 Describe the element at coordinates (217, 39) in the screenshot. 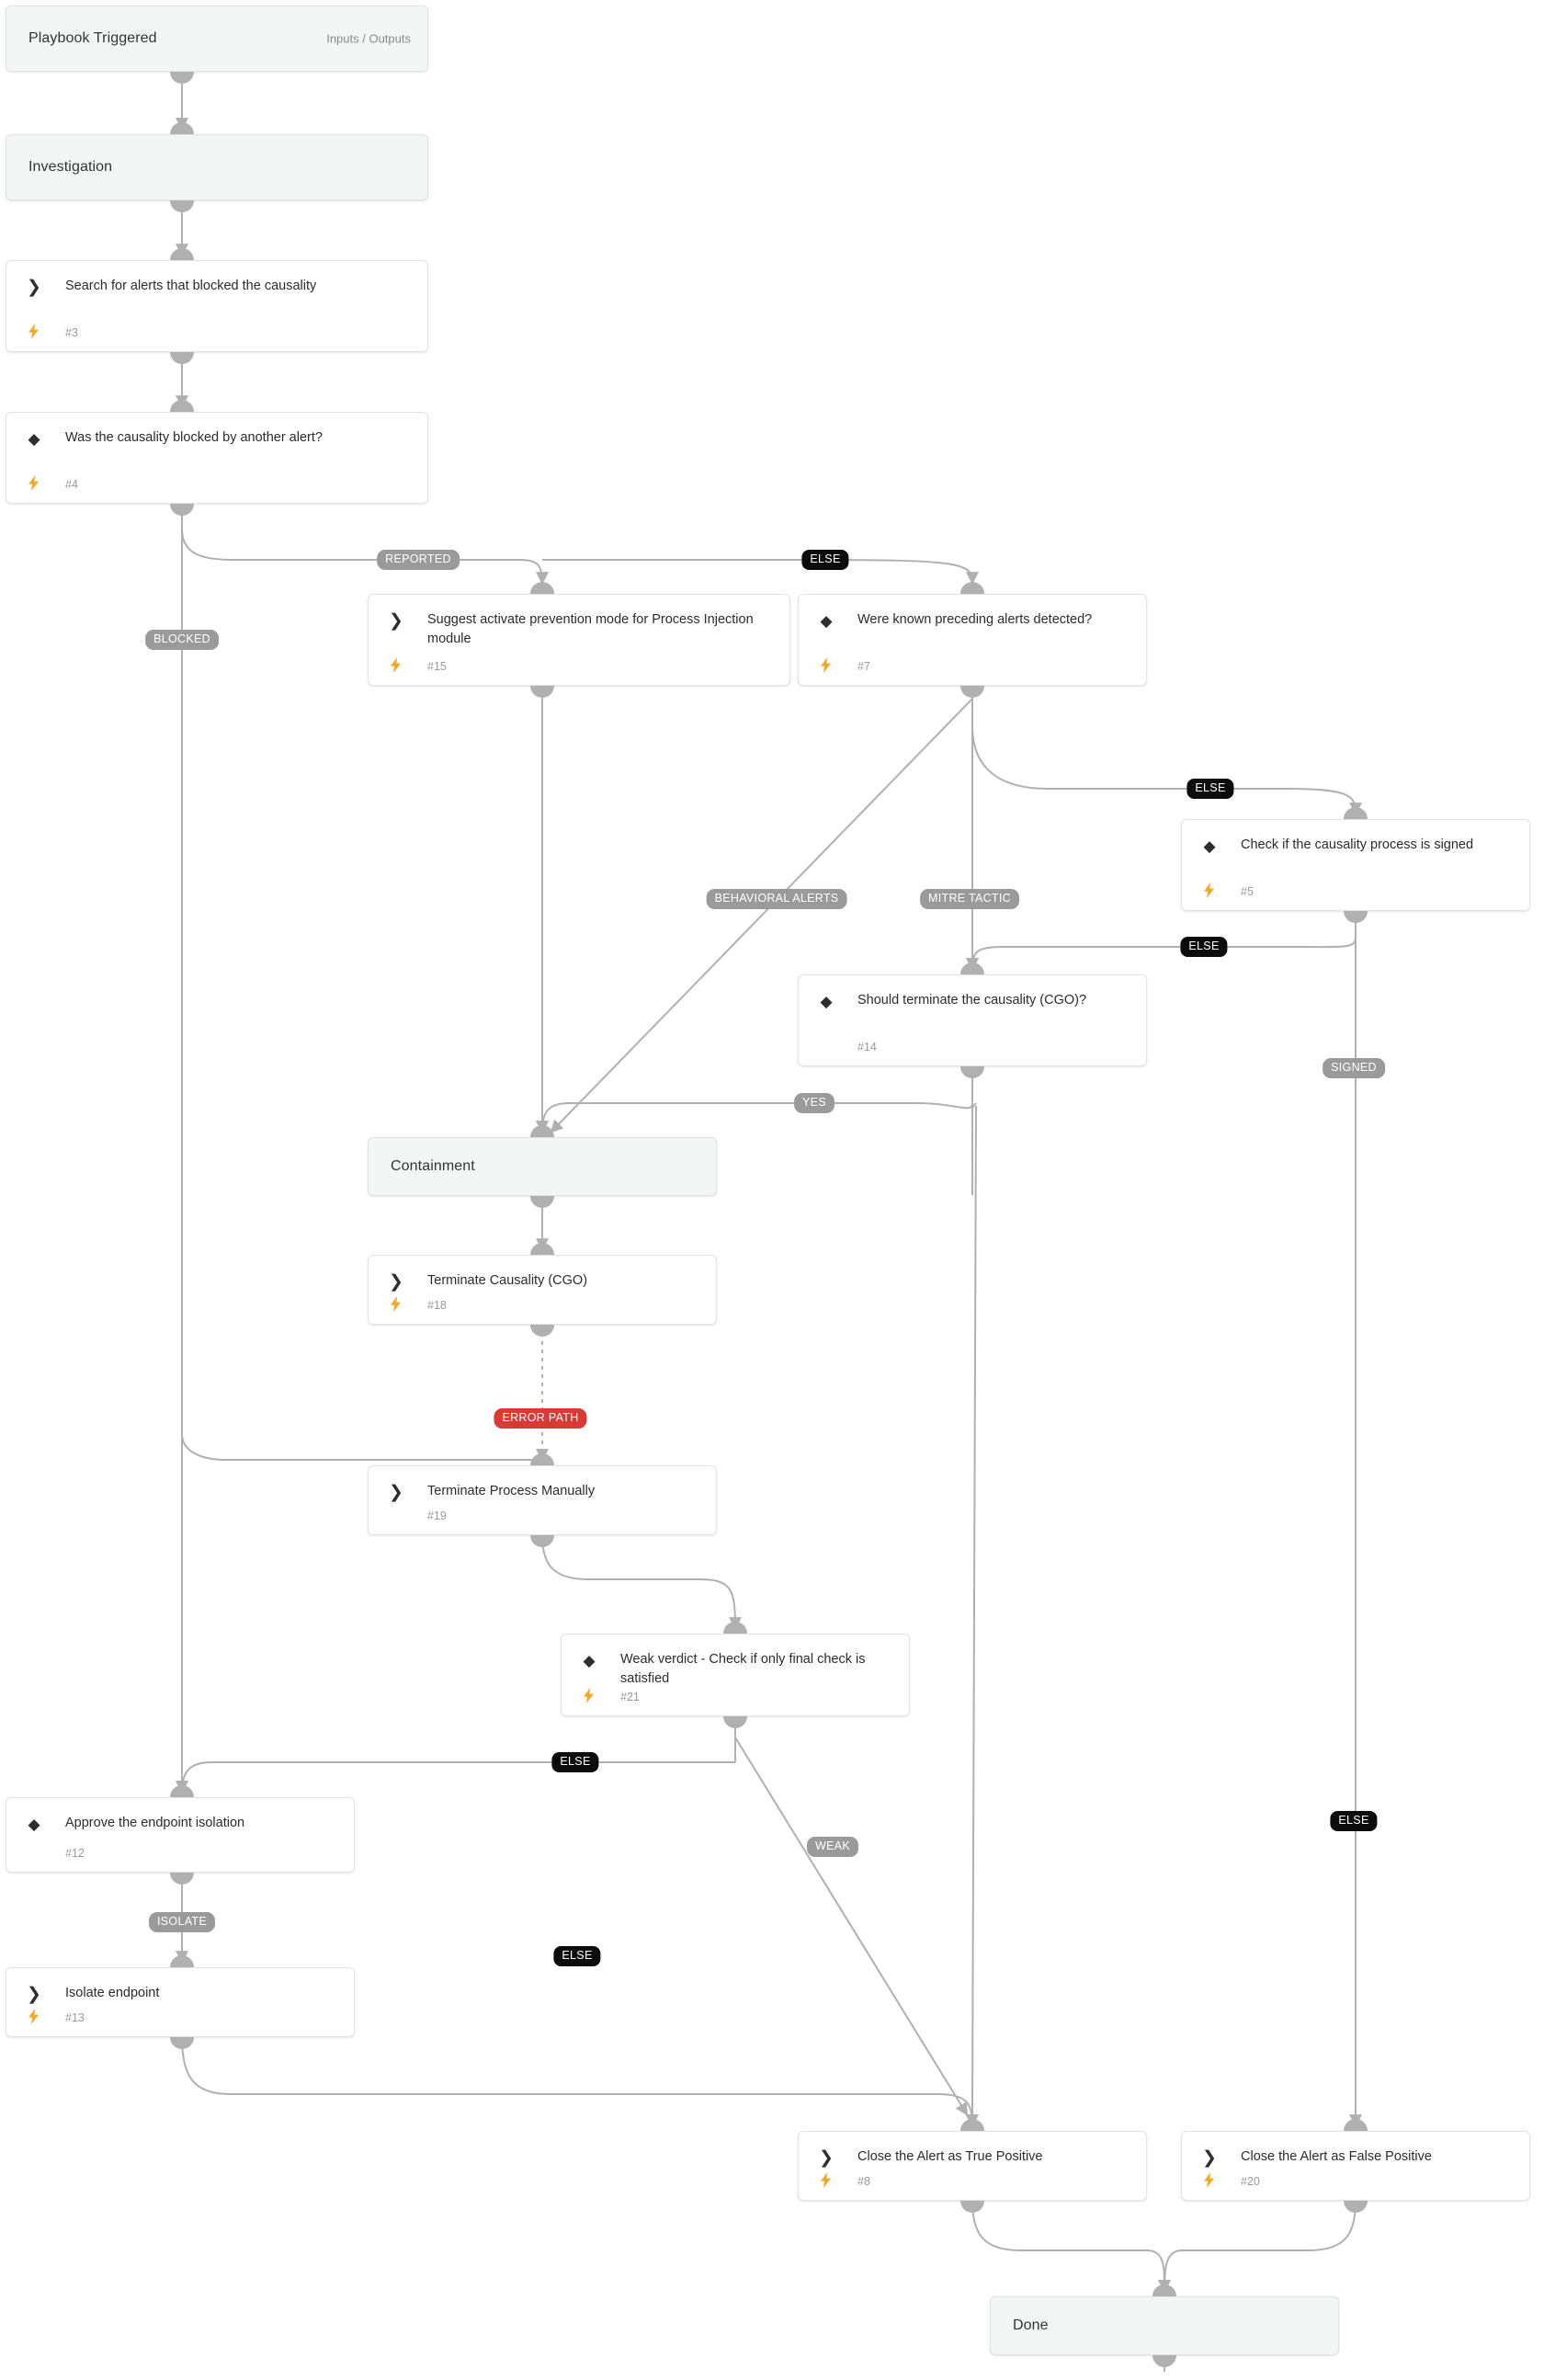

I see `node-playbook-triggered: Playbook Triggered Inputs / Outputs` at that location.